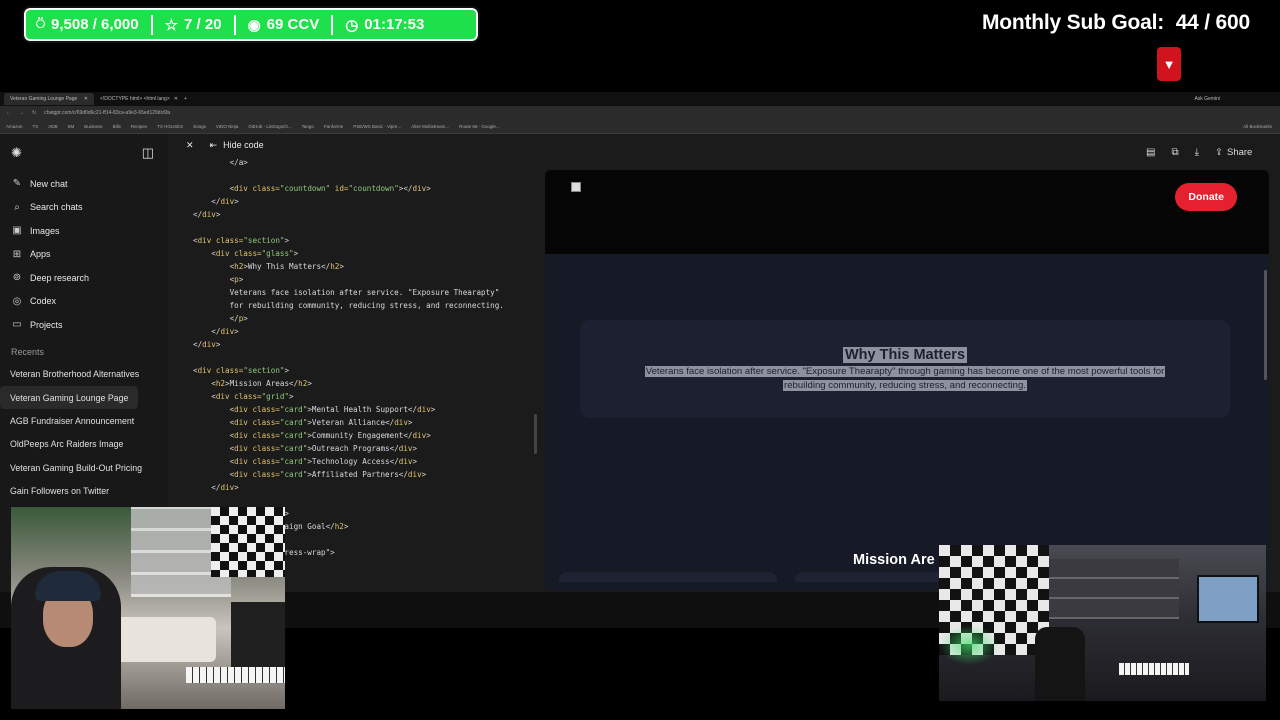  Describe the element at coordinates (148, 608) in the screenshot. I see `streamer-webcam` at that location.